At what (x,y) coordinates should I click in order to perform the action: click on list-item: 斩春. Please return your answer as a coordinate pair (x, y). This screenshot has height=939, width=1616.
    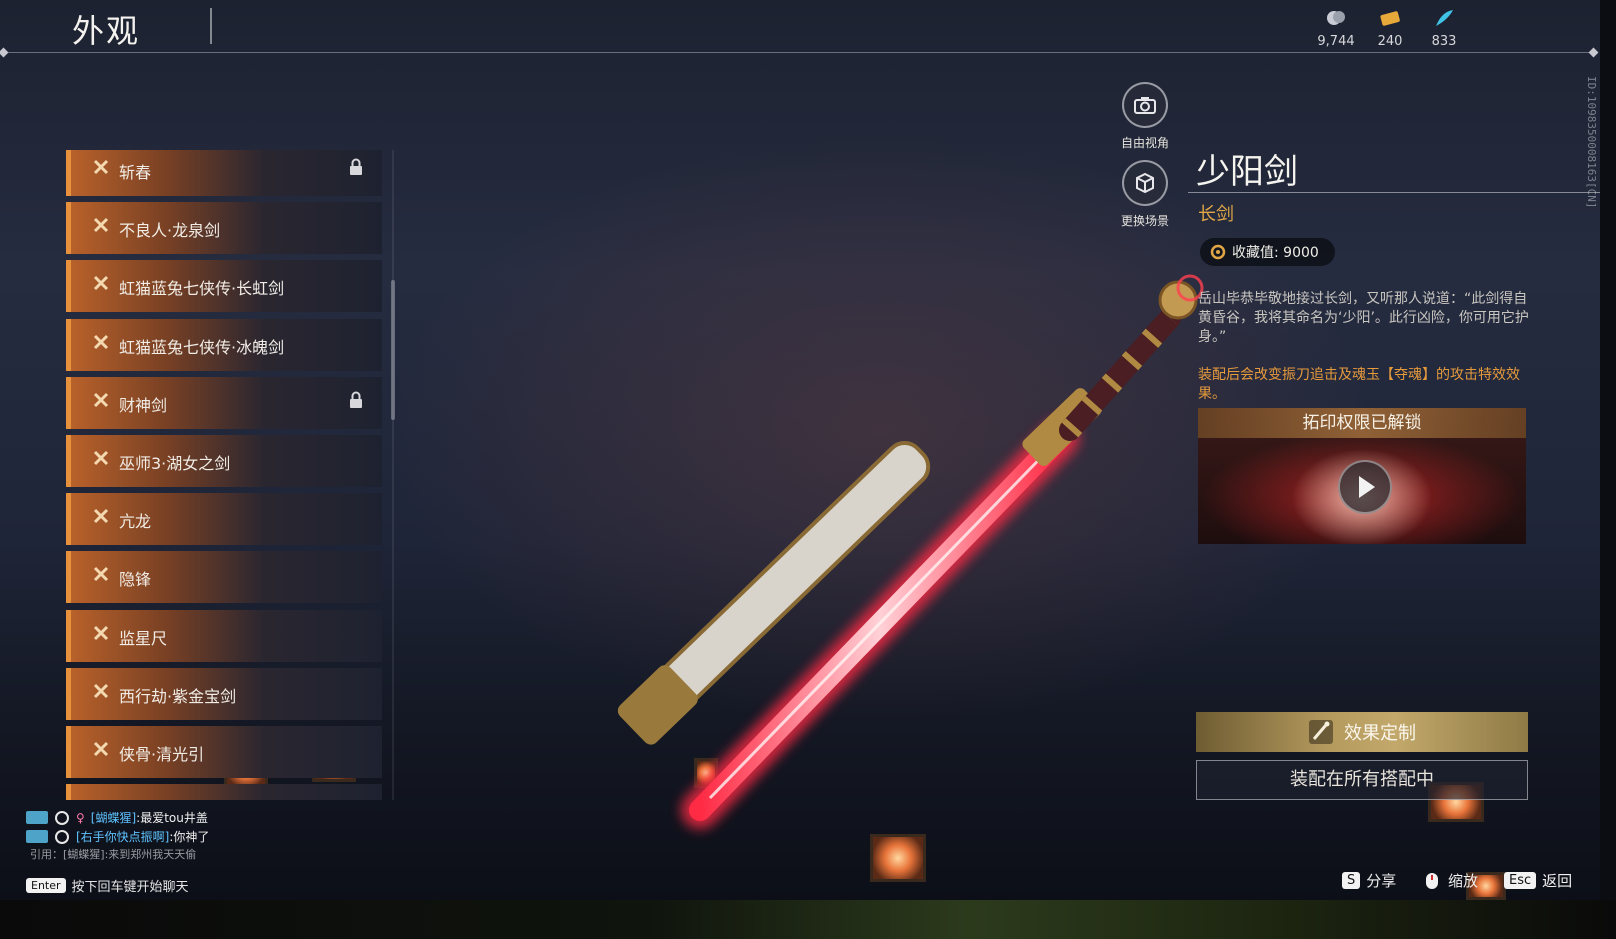
    Looking at the image, I should click on (224, 173).